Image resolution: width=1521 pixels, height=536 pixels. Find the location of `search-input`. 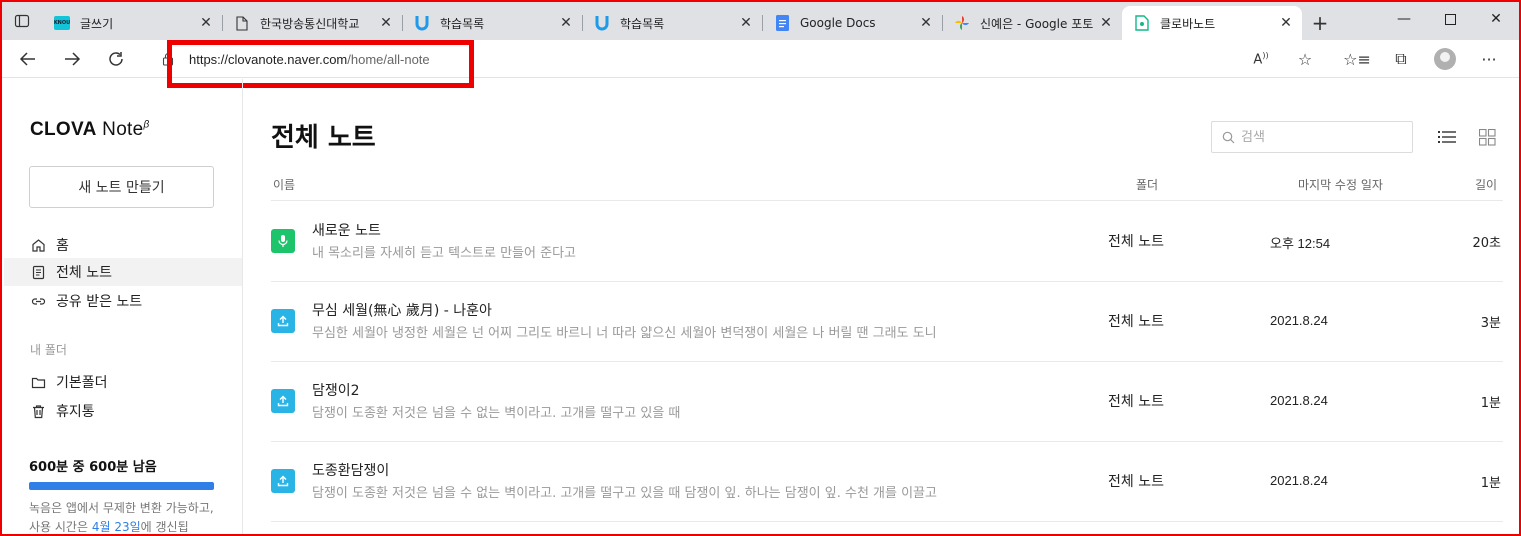

search-input is located at coordinates (1321, 137).